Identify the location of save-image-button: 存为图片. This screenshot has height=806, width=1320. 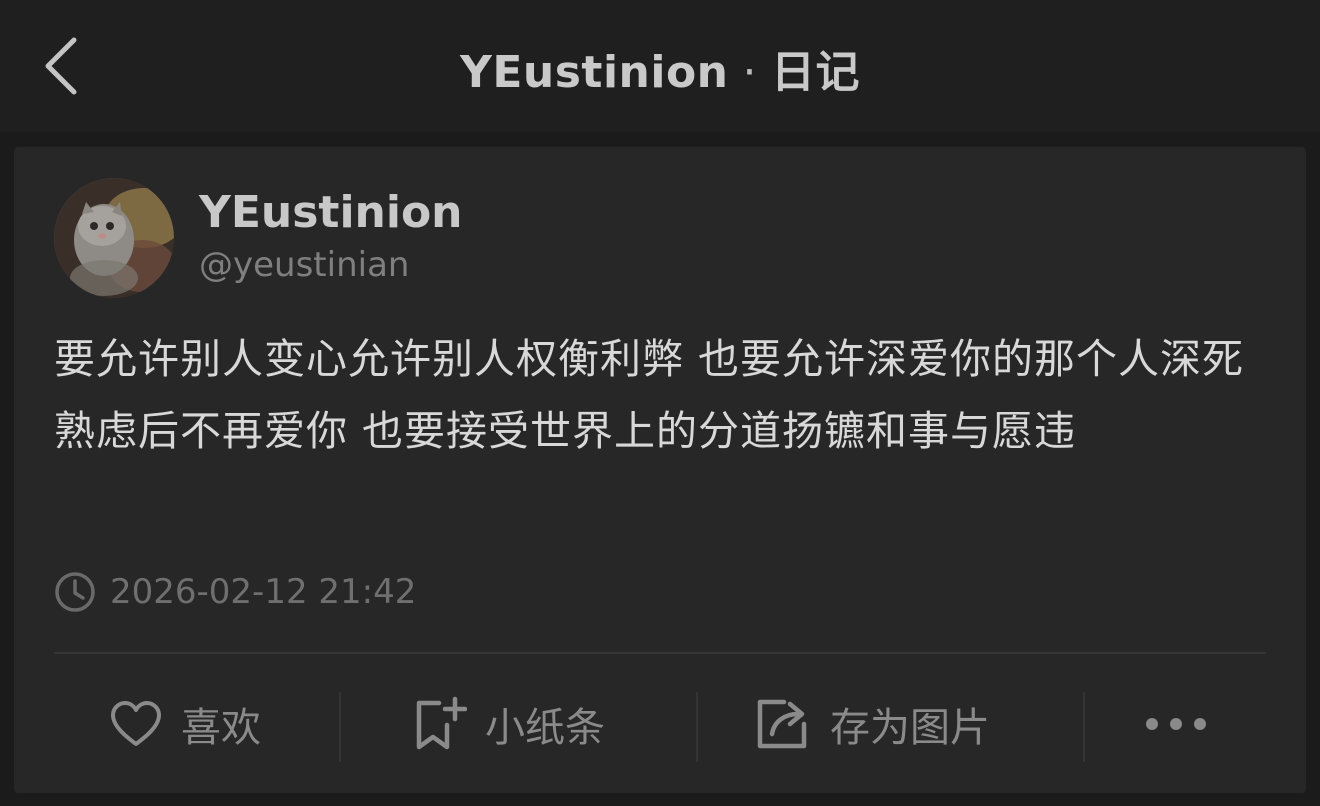
(872, 723).